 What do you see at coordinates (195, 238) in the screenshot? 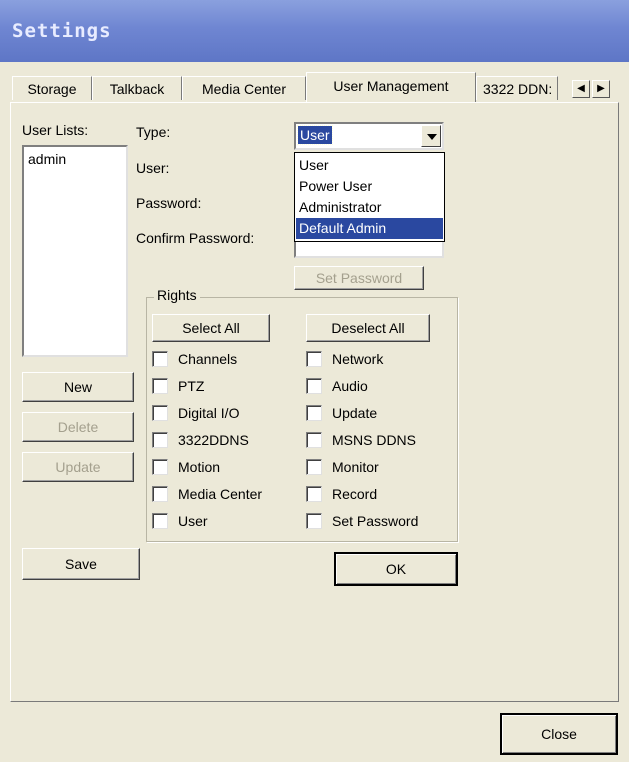
I see `confirm-password-label: Confirm Password:` at bounding box center [195, 238].